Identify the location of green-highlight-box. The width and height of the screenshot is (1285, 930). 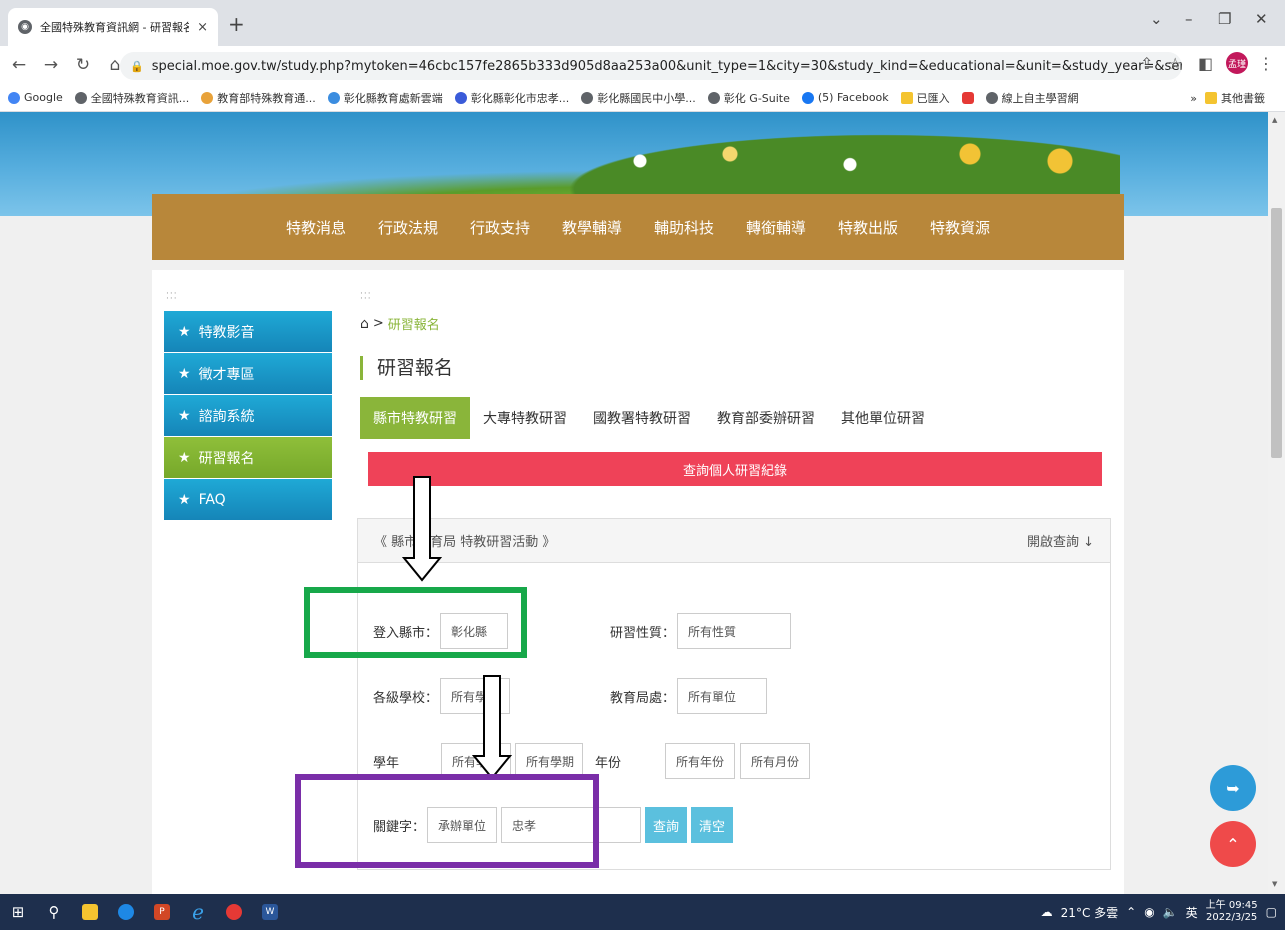
(415, 622).